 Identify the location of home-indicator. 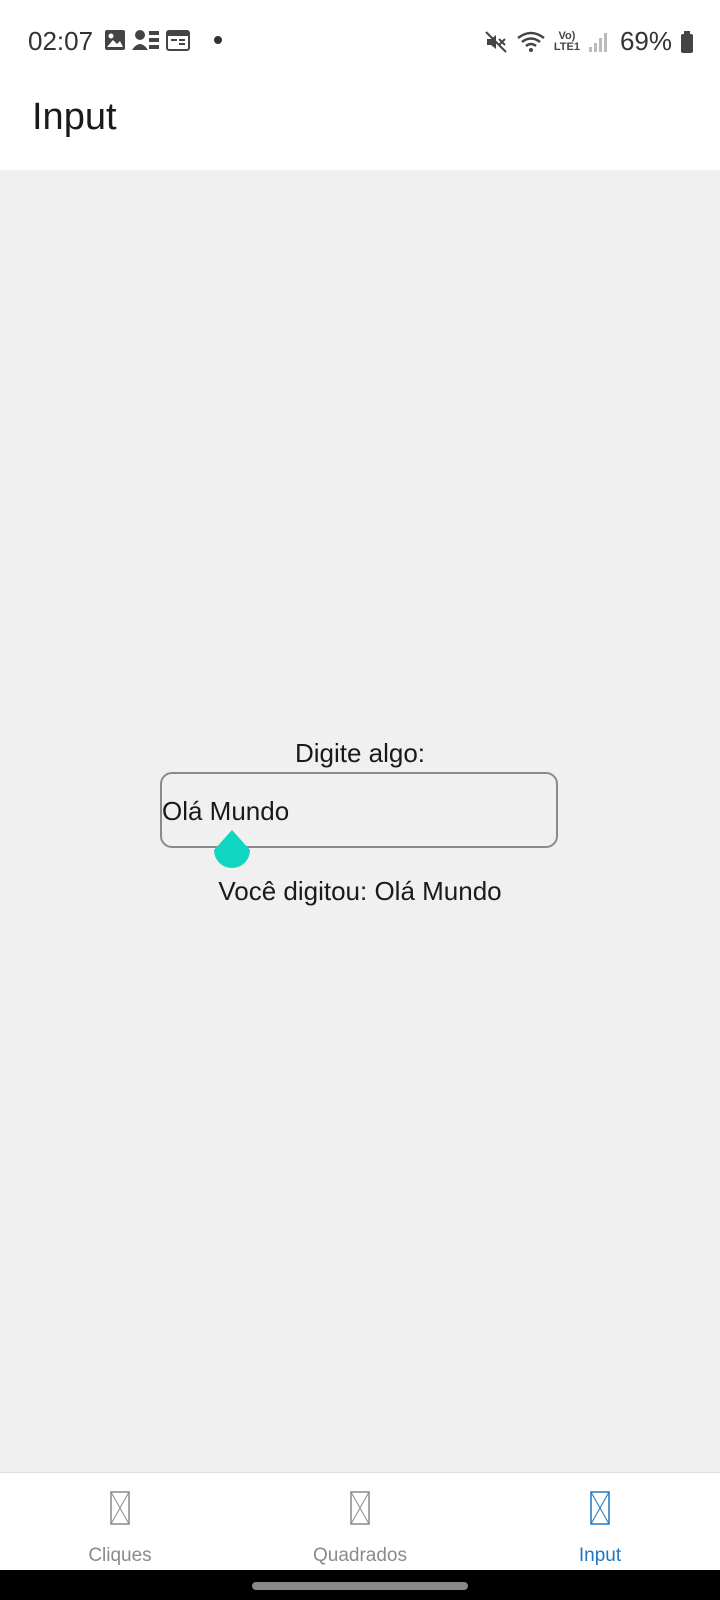
(360, 1586).